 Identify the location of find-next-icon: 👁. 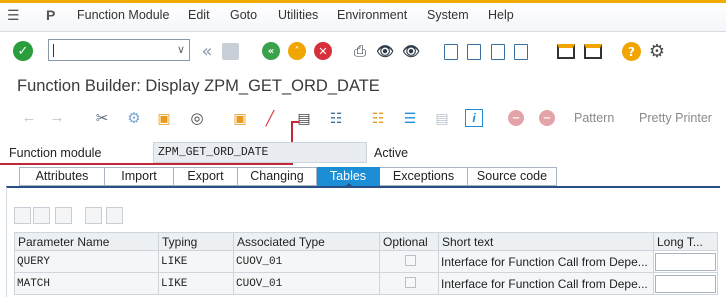
(411, 51).